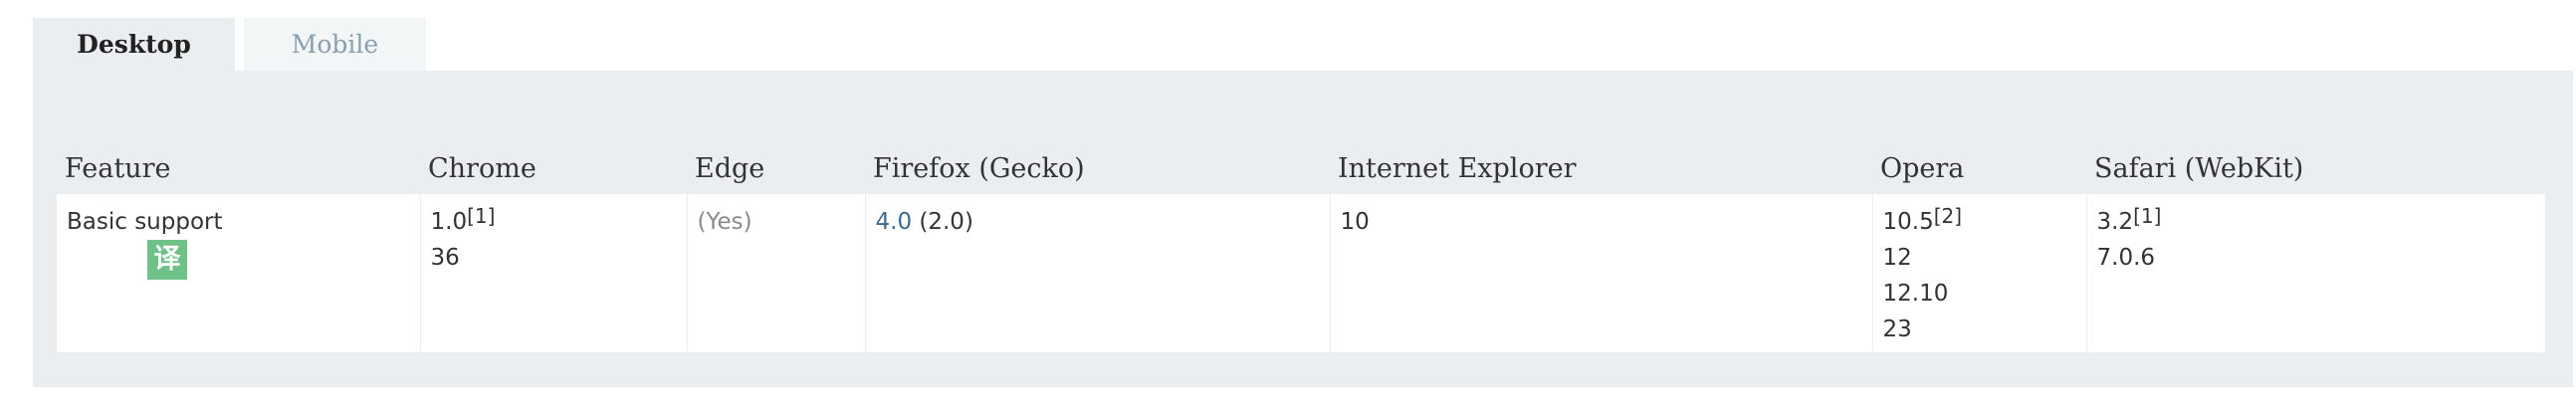 Image resolution: width=2576 pixels, height=420 pixels. Describe the element at coordinates (553, 273) in the screenshot. I see `cell-chrome: 1.0[1] 36` at that location.